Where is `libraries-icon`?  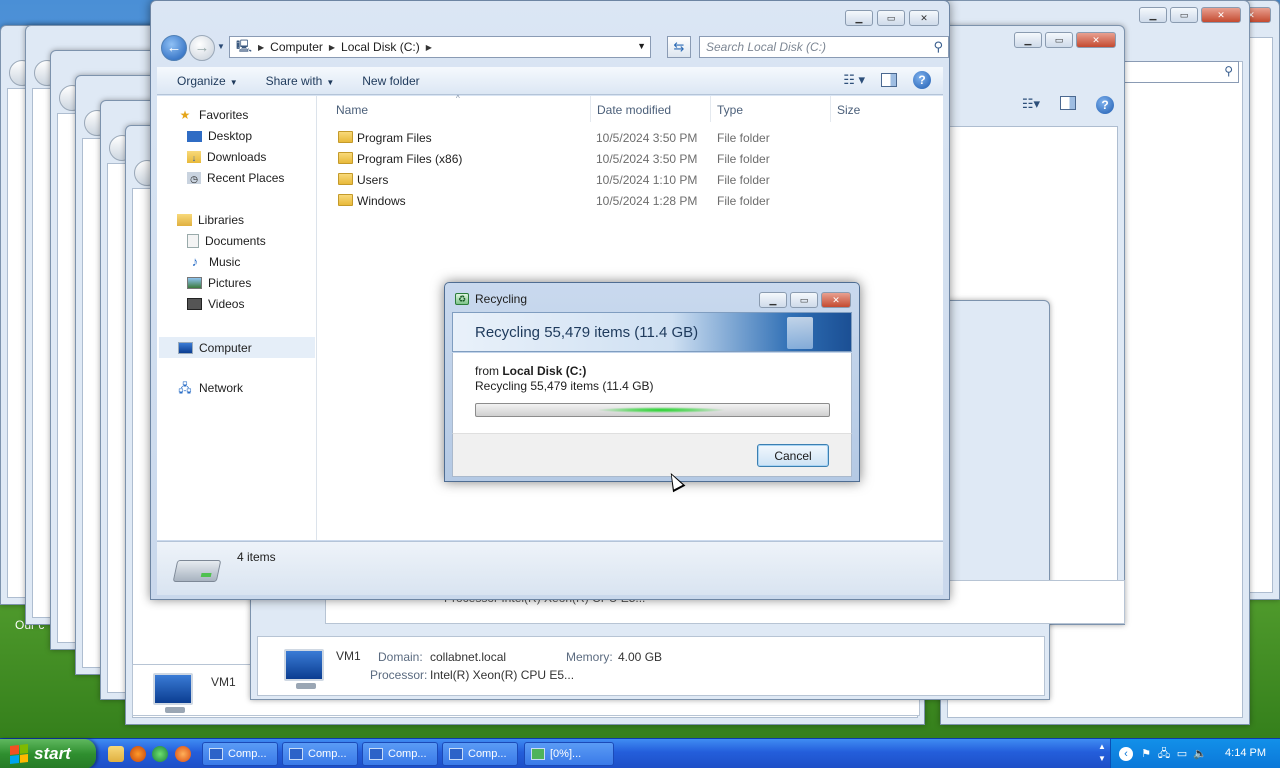 libraries-icon is located at coordinates (184, 220).